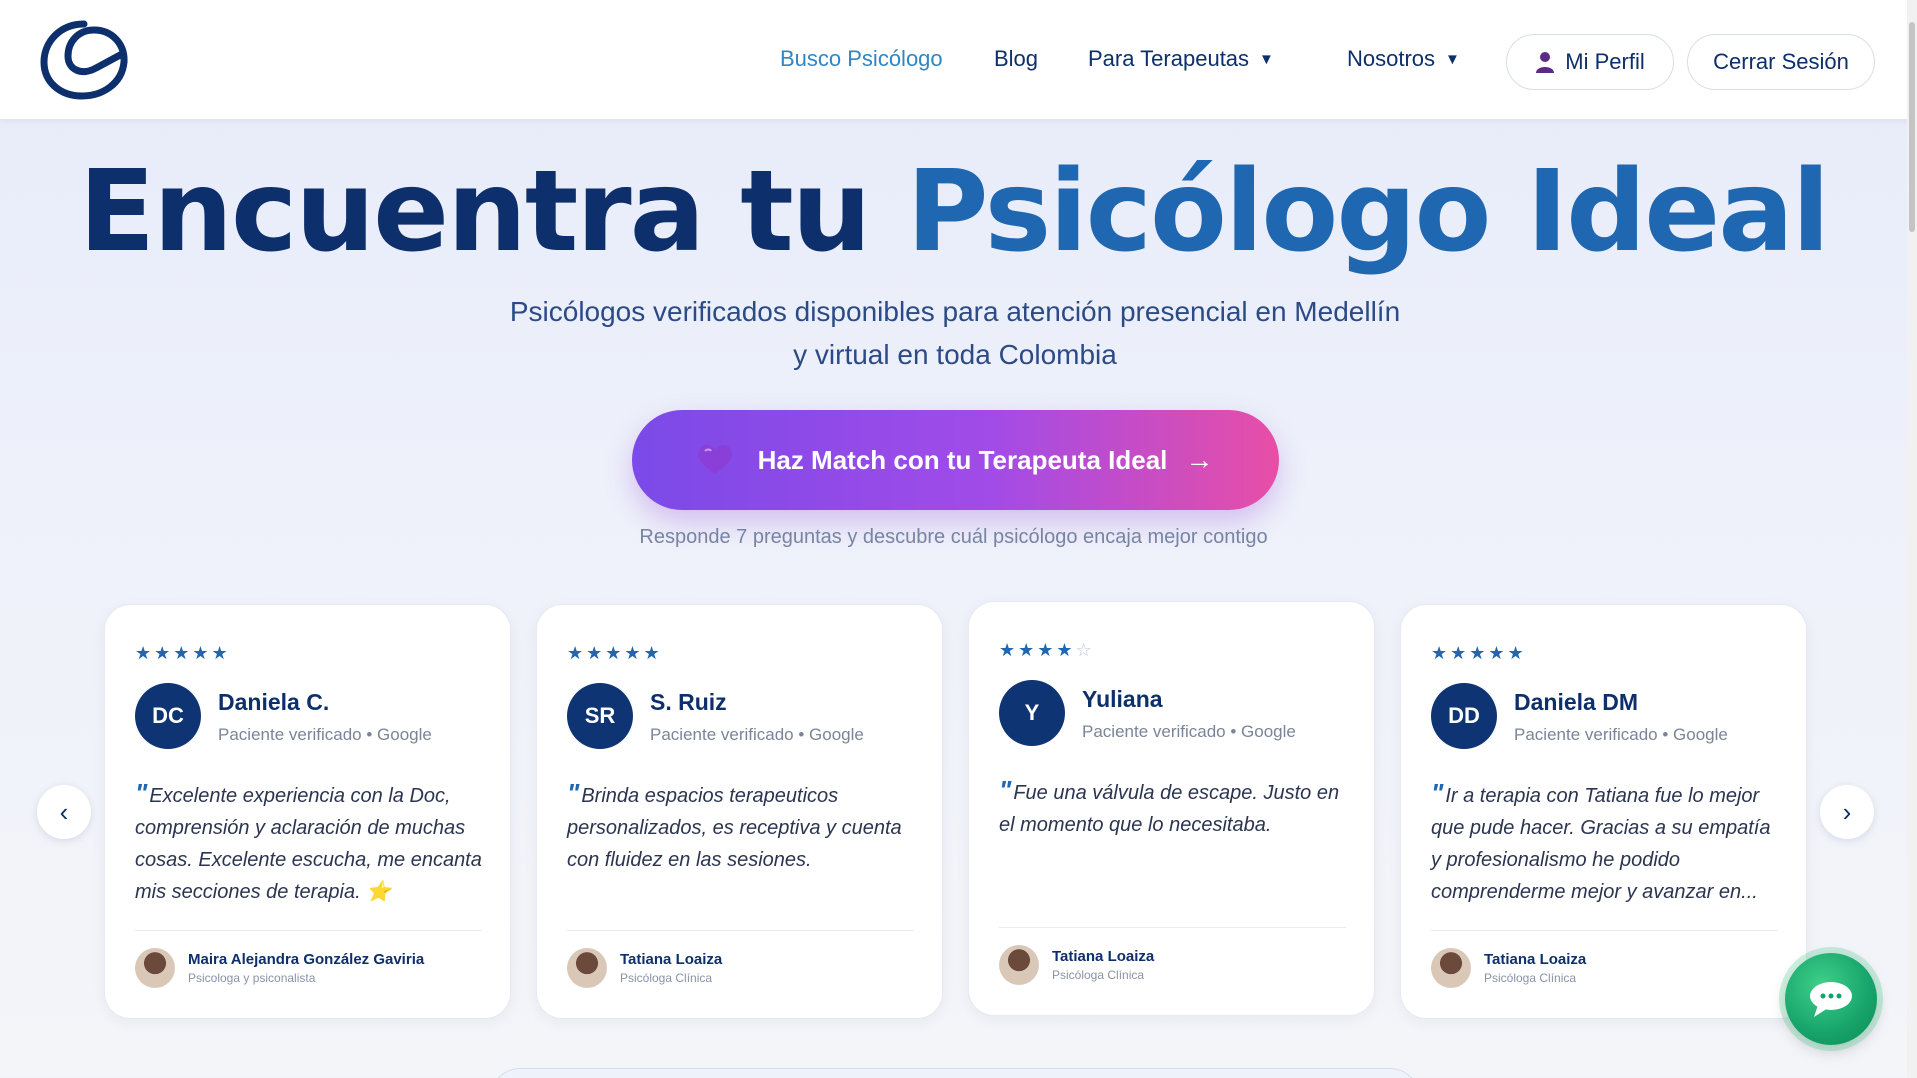 This screenshot has width=1917, height=1078. I want to click on title-part-light: Psicólogo Ideal, so click(1368, 212).